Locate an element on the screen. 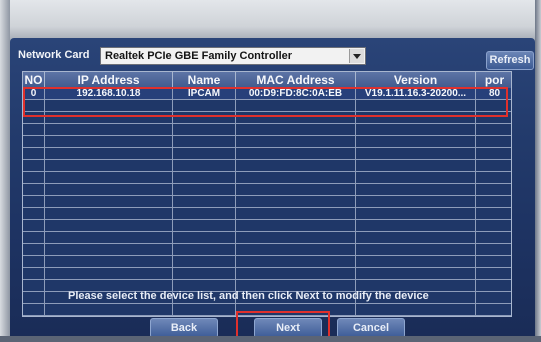 The image size is (541, 342). network-card-value: Realtek PCIe GBE Family Controller is located at coordinates (199, 56).